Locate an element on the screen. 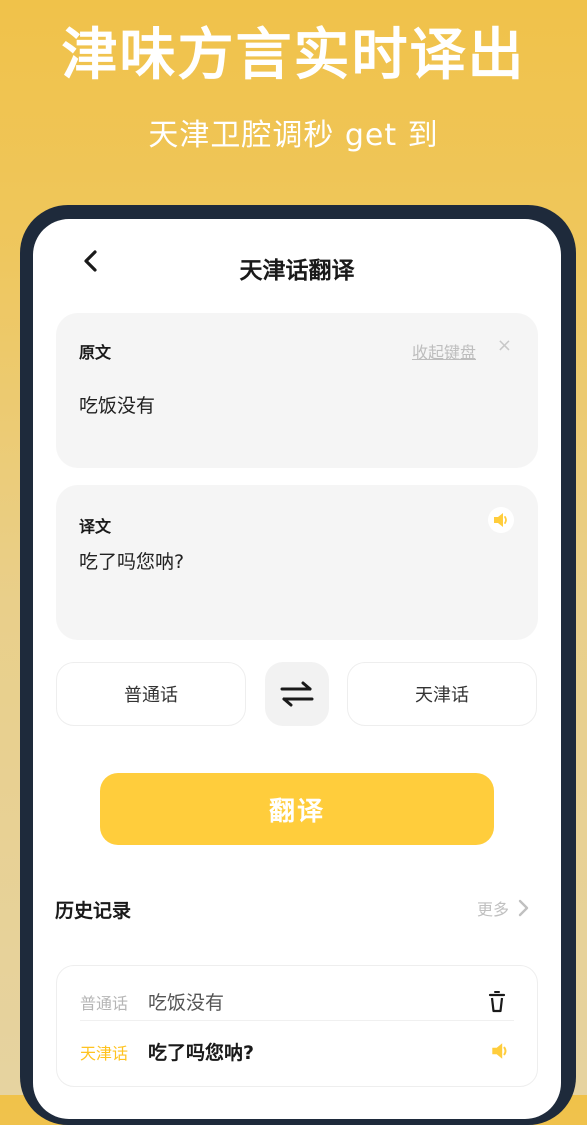 This screenshot has width=587, height=1125. history-title: 历史记录 is located at coordinates (93, 911).